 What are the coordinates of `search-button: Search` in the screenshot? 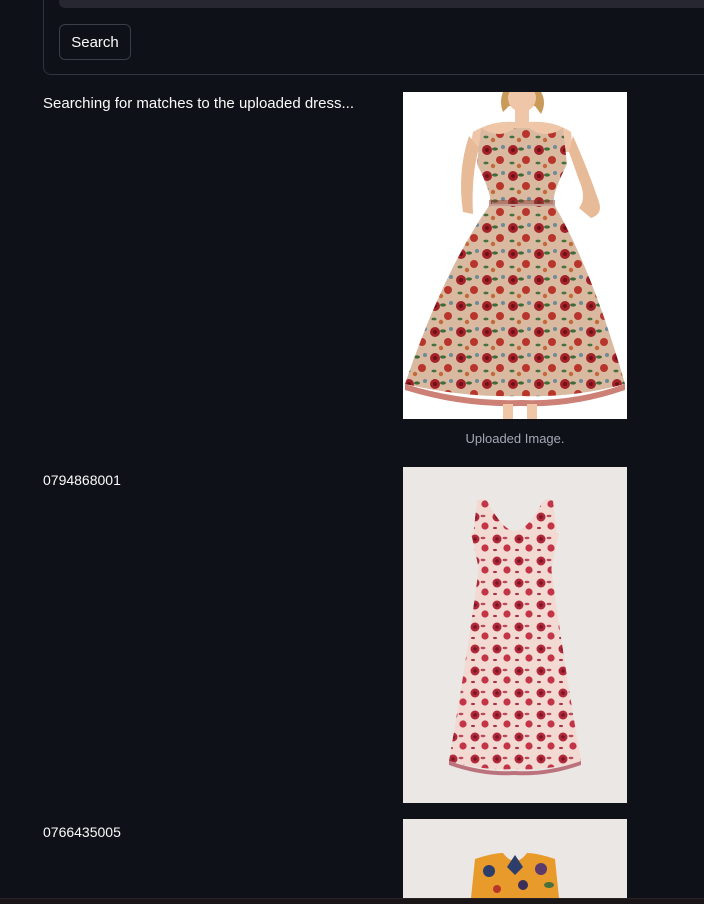 It's located at (95, 42).